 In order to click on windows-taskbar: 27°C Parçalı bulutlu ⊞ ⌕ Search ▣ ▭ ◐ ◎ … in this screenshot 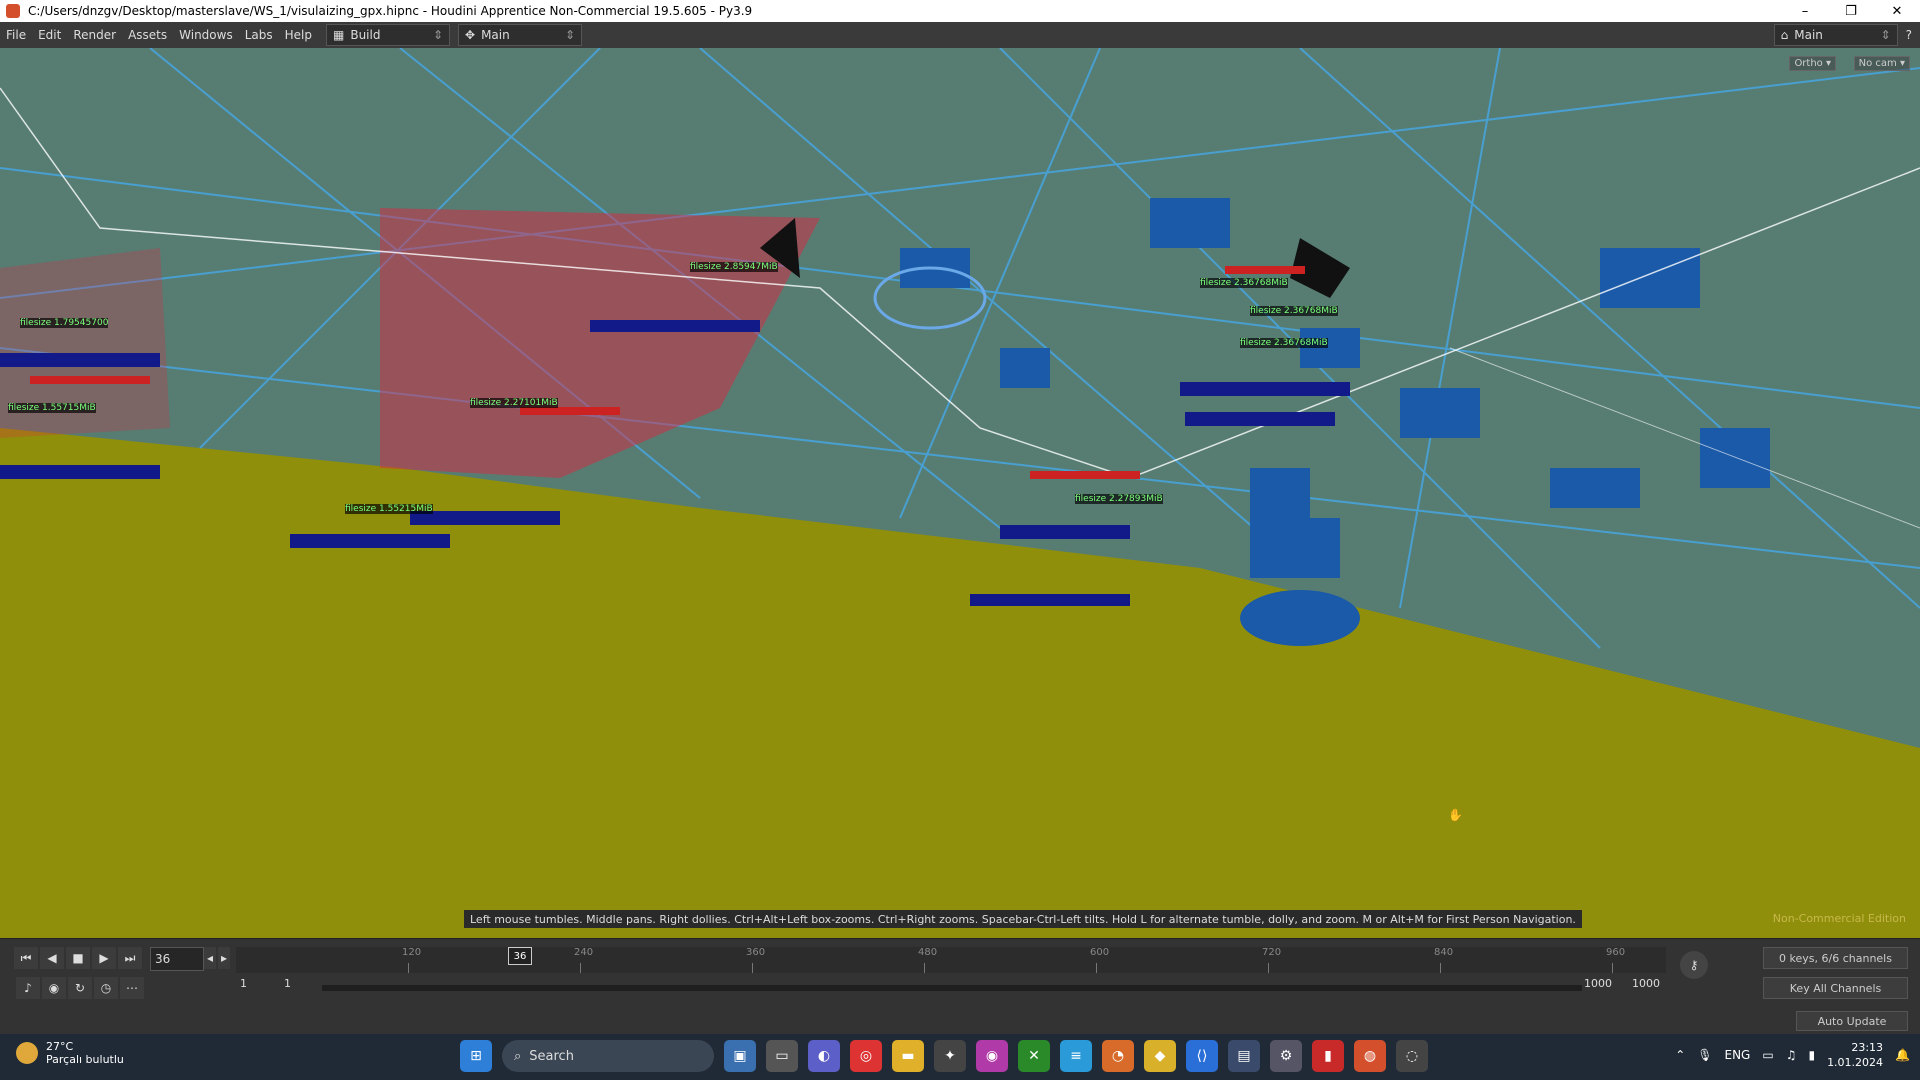, I will do `click(960, 1057)`.